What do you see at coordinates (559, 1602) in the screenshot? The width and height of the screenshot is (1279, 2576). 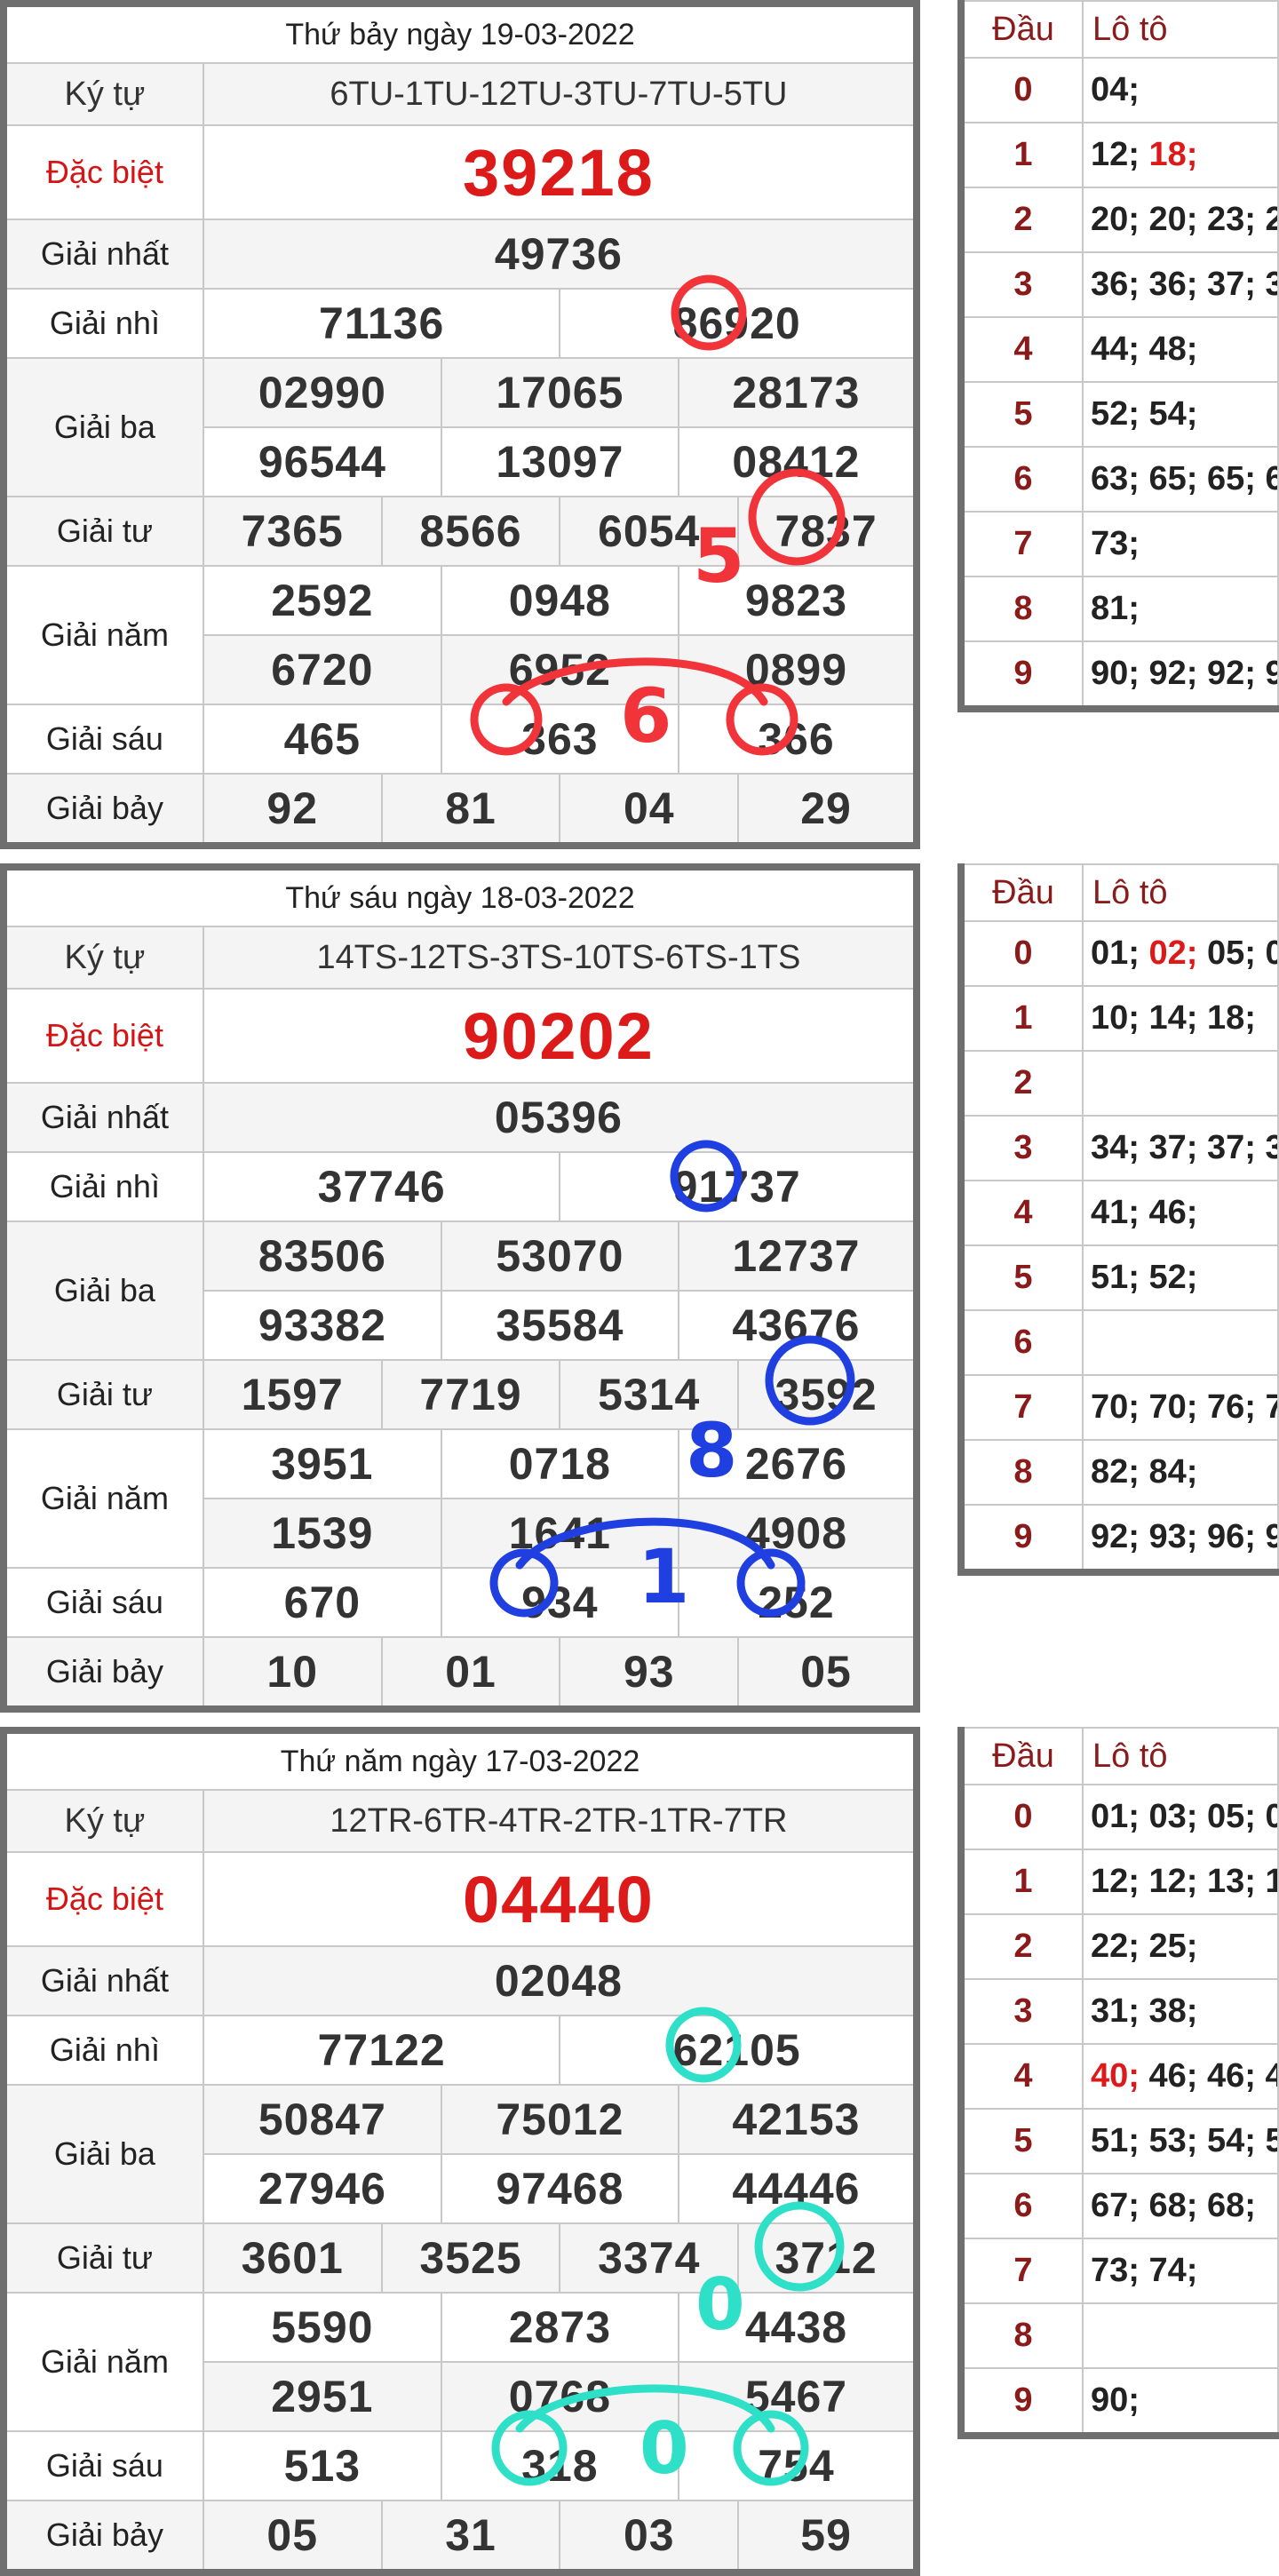 I see `giai-sau-value: 934` at bounding box center [559, 1602].